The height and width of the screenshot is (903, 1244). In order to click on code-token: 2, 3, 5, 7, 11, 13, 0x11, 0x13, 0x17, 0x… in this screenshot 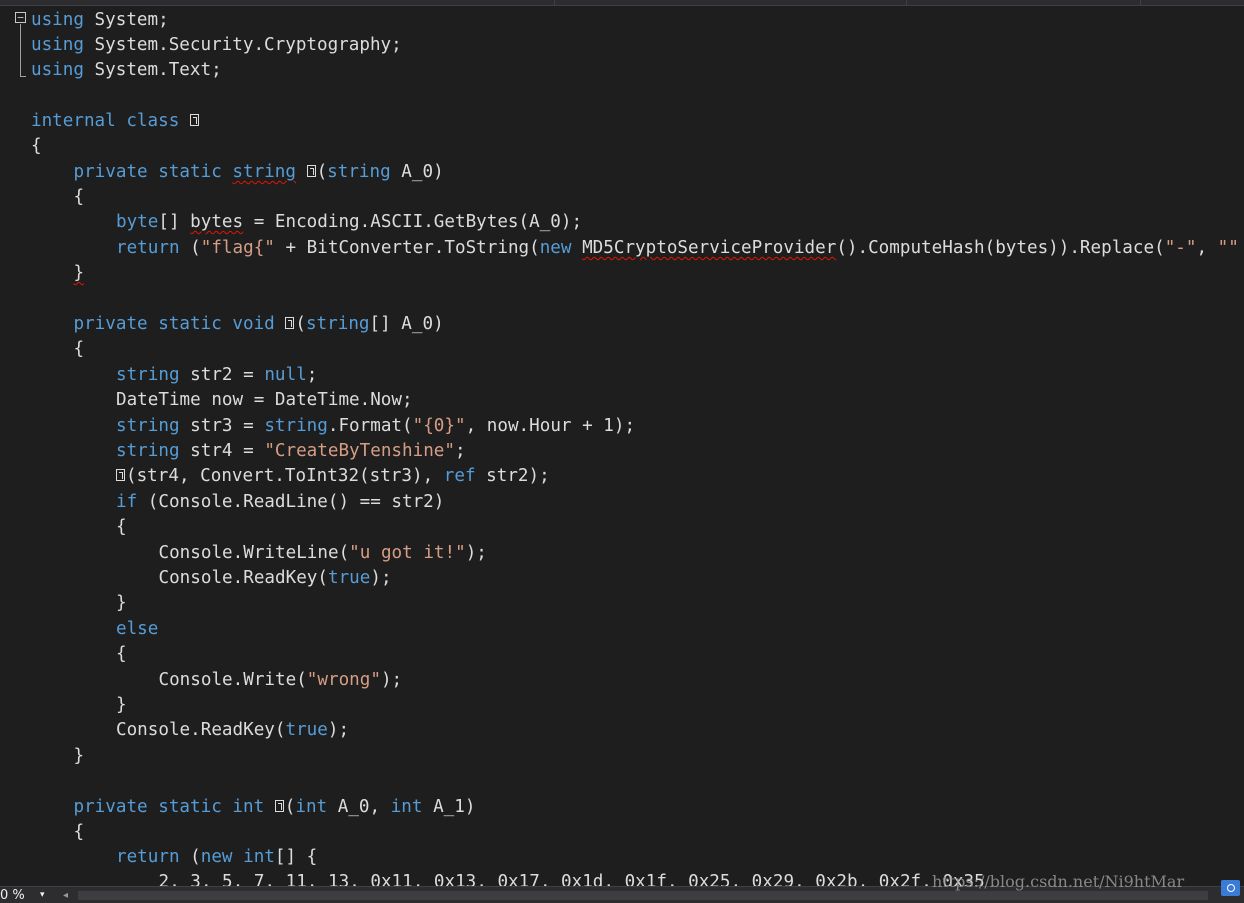, I will do `click(571, 879)`.